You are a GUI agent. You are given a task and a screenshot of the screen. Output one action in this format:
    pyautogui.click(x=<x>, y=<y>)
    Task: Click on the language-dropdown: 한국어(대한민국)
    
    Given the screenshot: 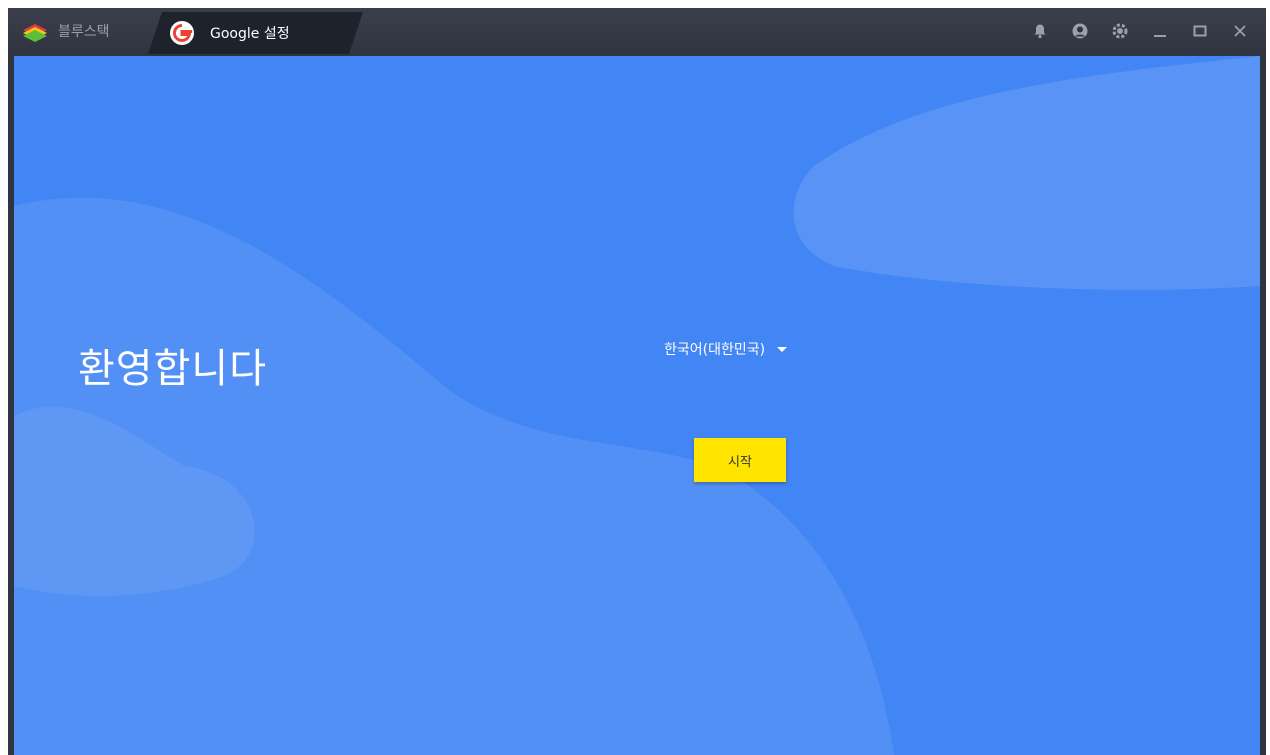 What is the action you would take?
    pyautogui.click(x=726, y=349)
    